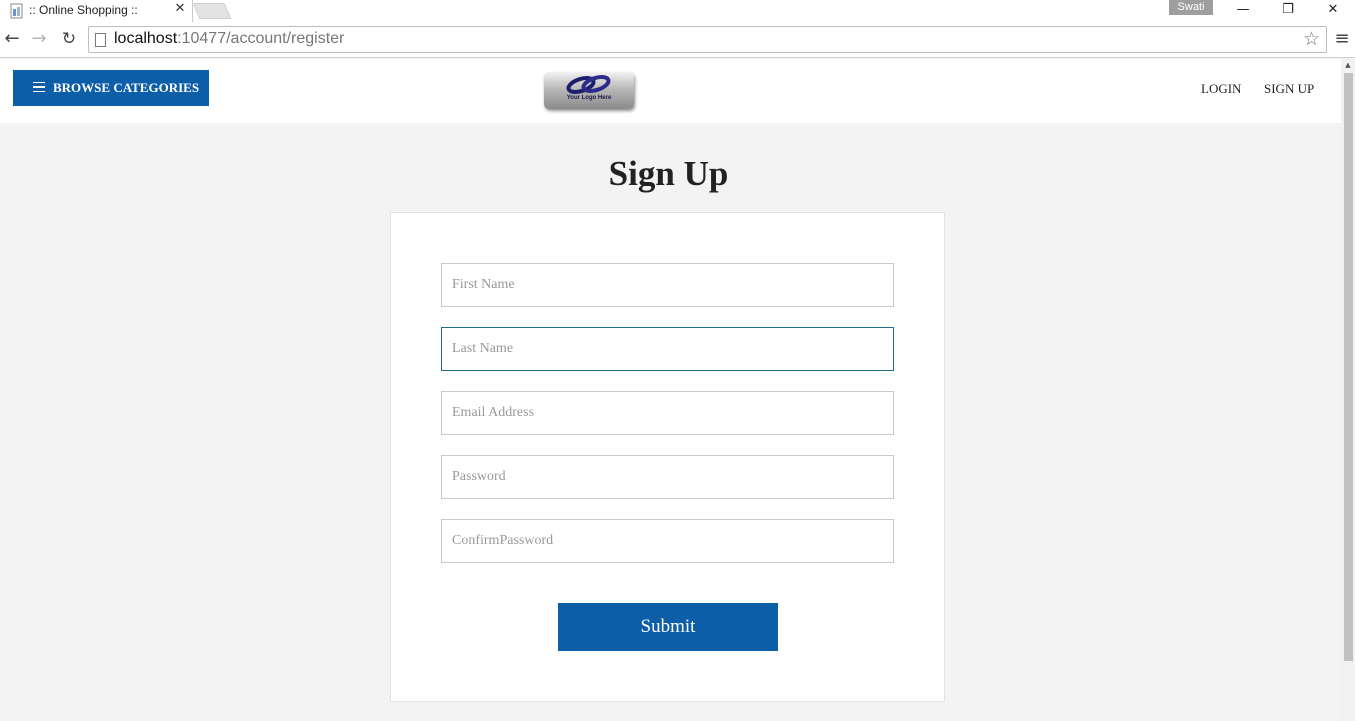 The image size is (1355, 721). I want to click on page-favicon-icon, so click(16, 11).